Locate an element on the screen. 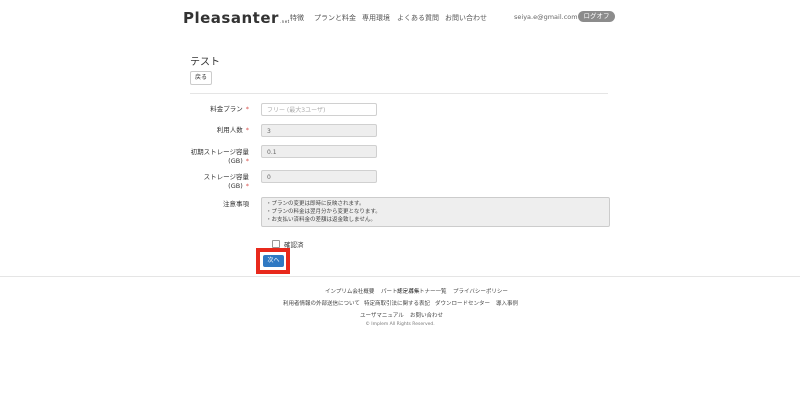 The image size is (800, 400). notes-label: 注意事項 is located at coordinates (236, 204).